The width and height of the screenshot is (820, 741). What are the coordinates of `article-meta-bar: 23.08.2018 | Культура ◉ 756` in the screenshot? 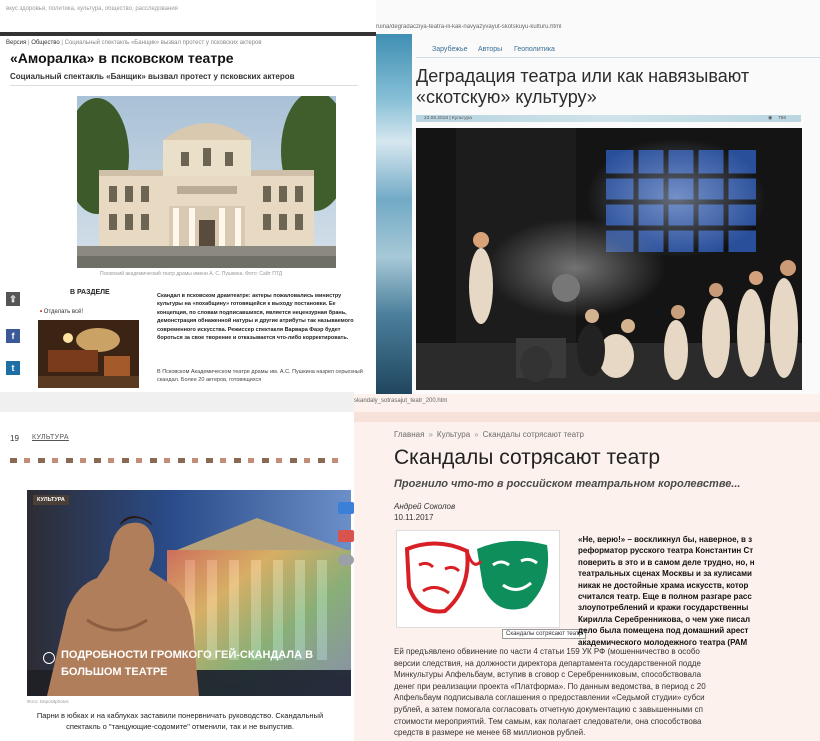 It's located at (608, 118).